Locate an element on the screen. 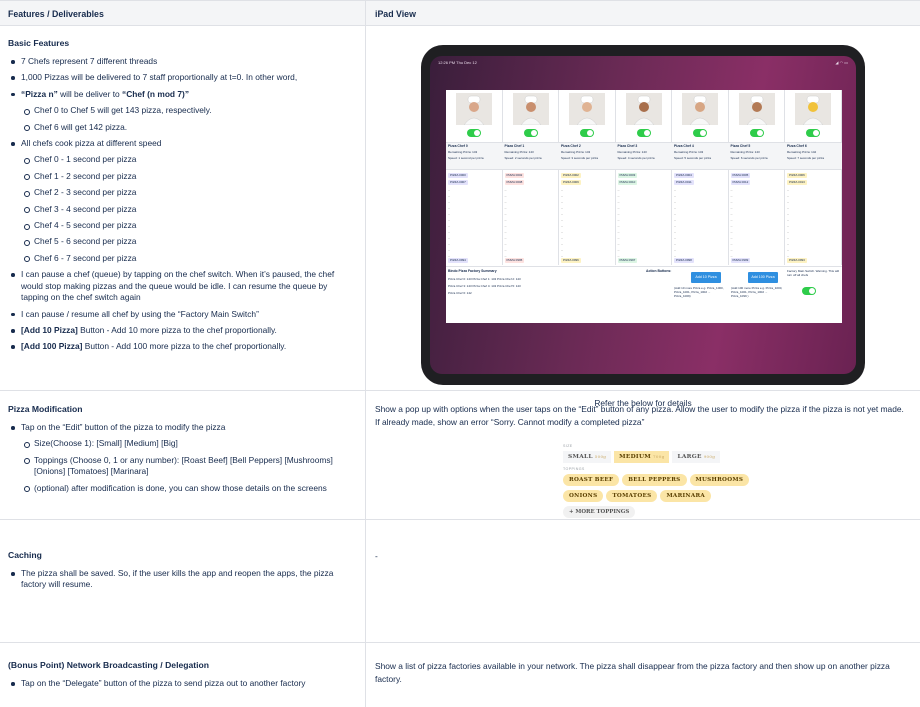 The height and width of the screenshot is (707, 920). size-weight: 900g is located at coordinates (709, 456).